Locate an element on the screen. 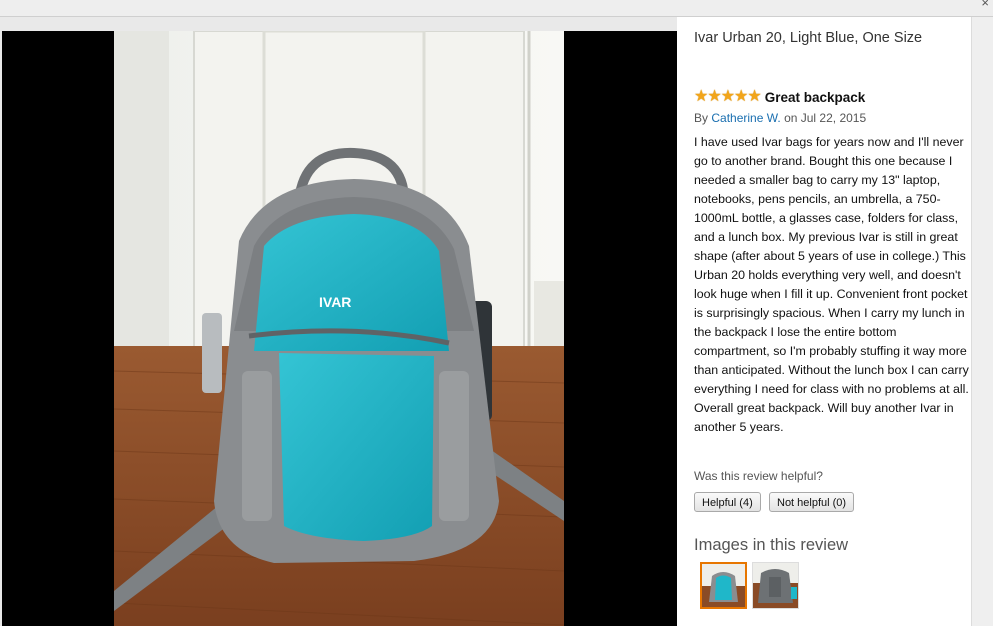 The image size is (993, 626). star-rating: ★ ★ ★ ★ ★ is located at coordinates (728, 96).